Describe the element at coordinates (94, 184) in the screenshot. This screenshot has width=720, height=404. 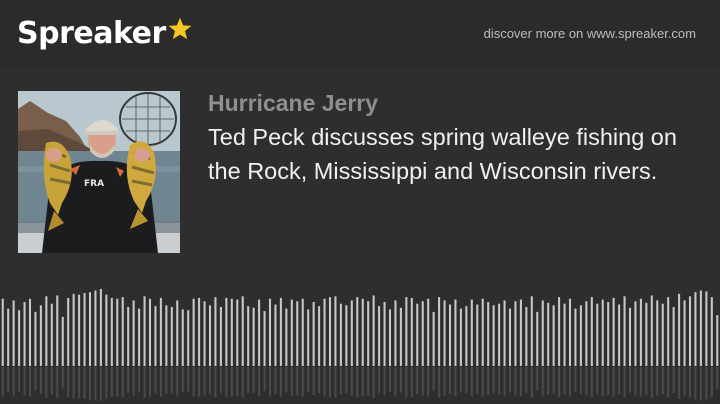
I see `svg-text: FRA` at that location.